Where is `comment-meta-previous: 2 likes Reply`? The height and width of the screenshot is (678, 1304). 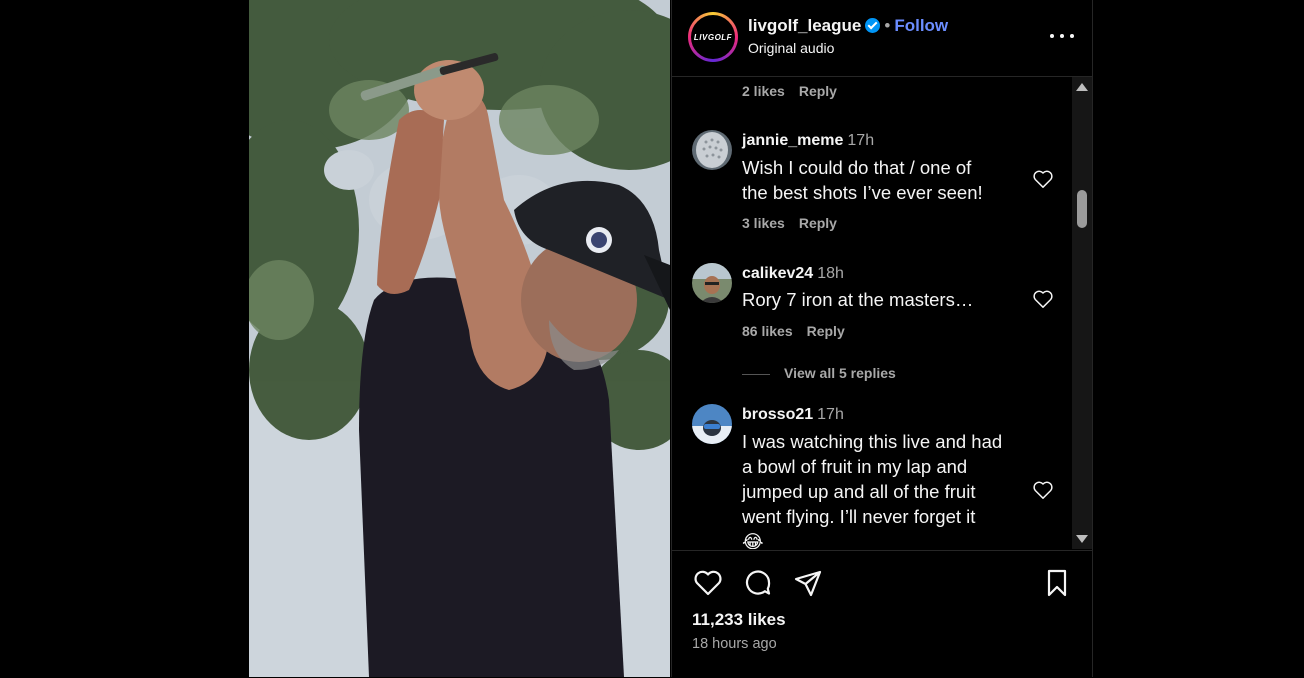 comment-meta-previous: 2 likes Reply is located at coordinates (789, 91).